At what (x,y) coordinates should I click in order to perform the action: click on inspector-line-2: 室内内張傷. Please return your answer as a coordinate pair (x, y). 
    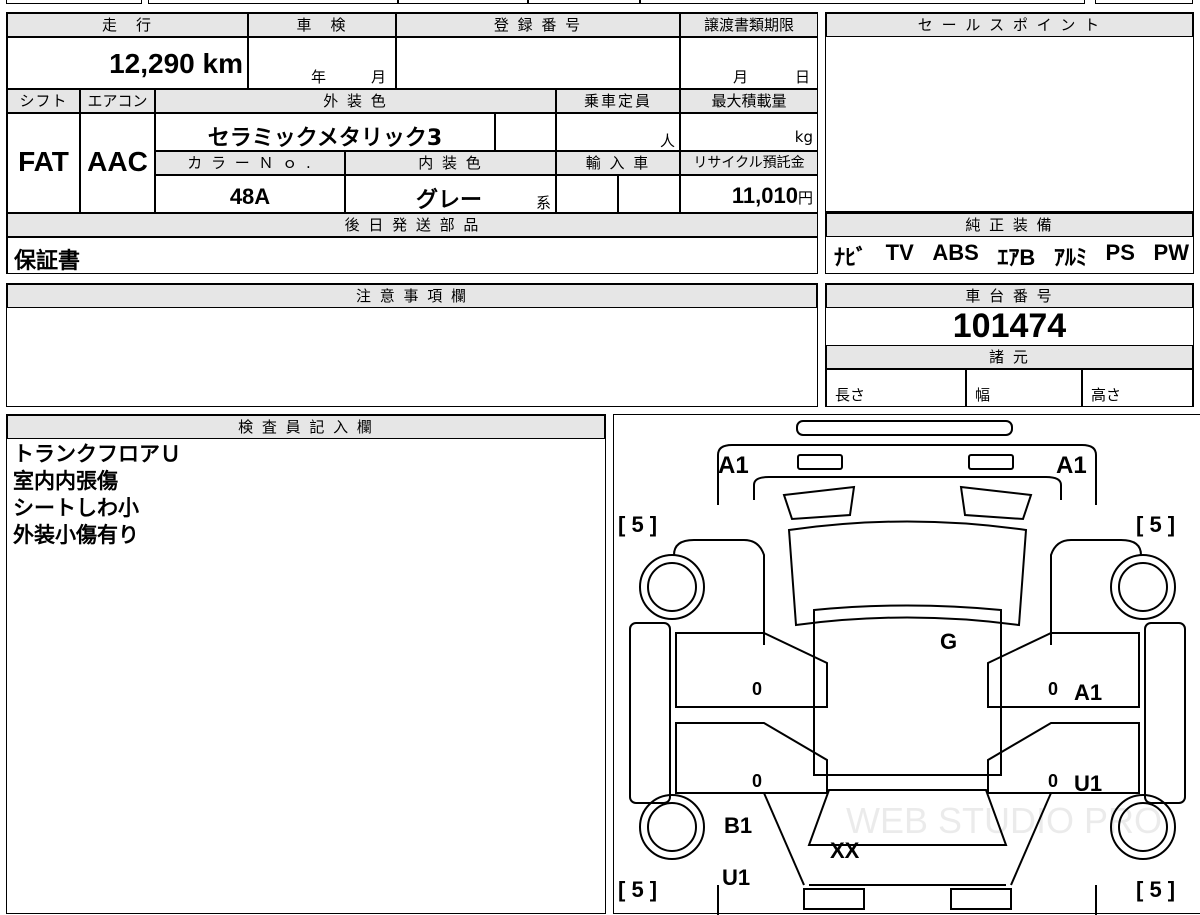
    Looking at the image, I should click on (65, 481).